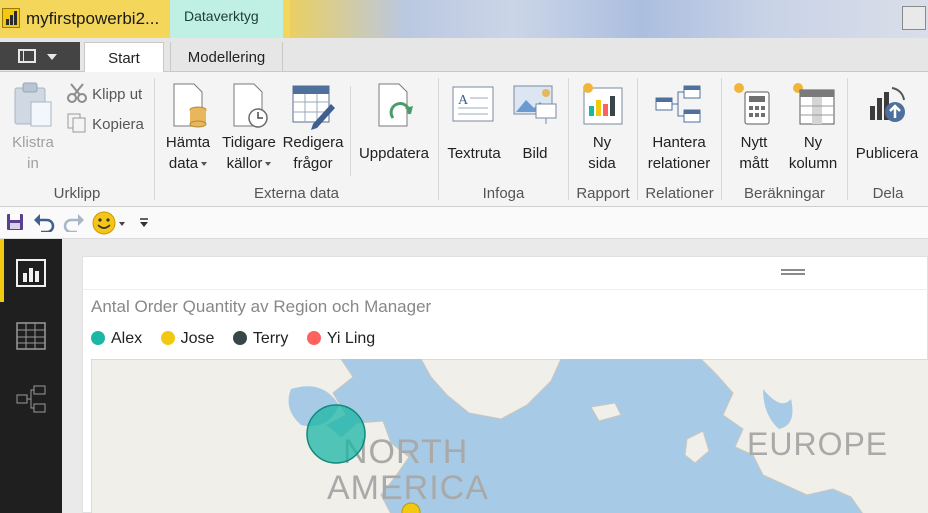 This screenshot has height=513, width=928. I want to click on calculator-icon, so click(752, 104).